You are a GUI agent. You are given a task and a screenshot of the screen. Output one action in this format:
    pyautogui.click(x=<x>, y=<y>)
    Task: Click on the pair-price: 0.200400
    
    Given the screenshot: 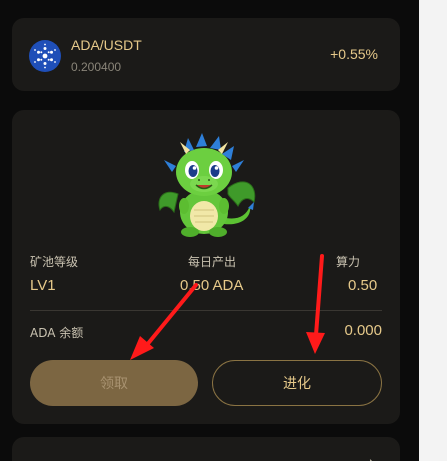 What is the action you would take?
    pyautogui.click(x=96, y=67)
    